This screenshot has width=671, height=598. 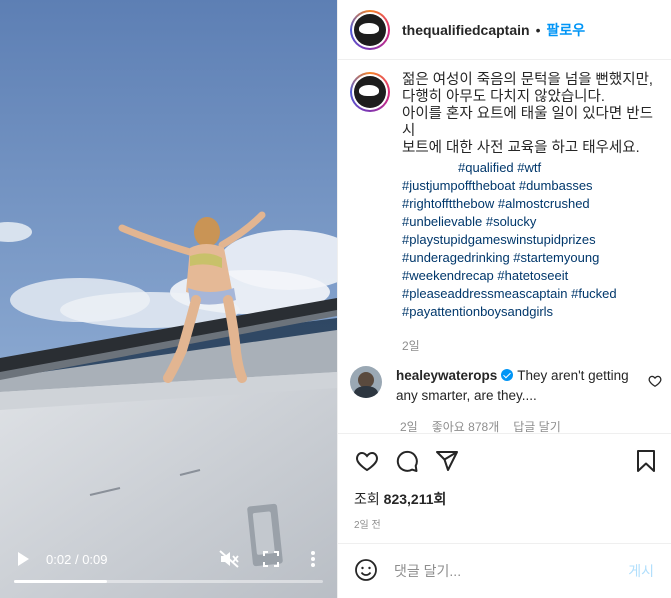 I want to click on commenter-avatar, so click(x=366, y=382).